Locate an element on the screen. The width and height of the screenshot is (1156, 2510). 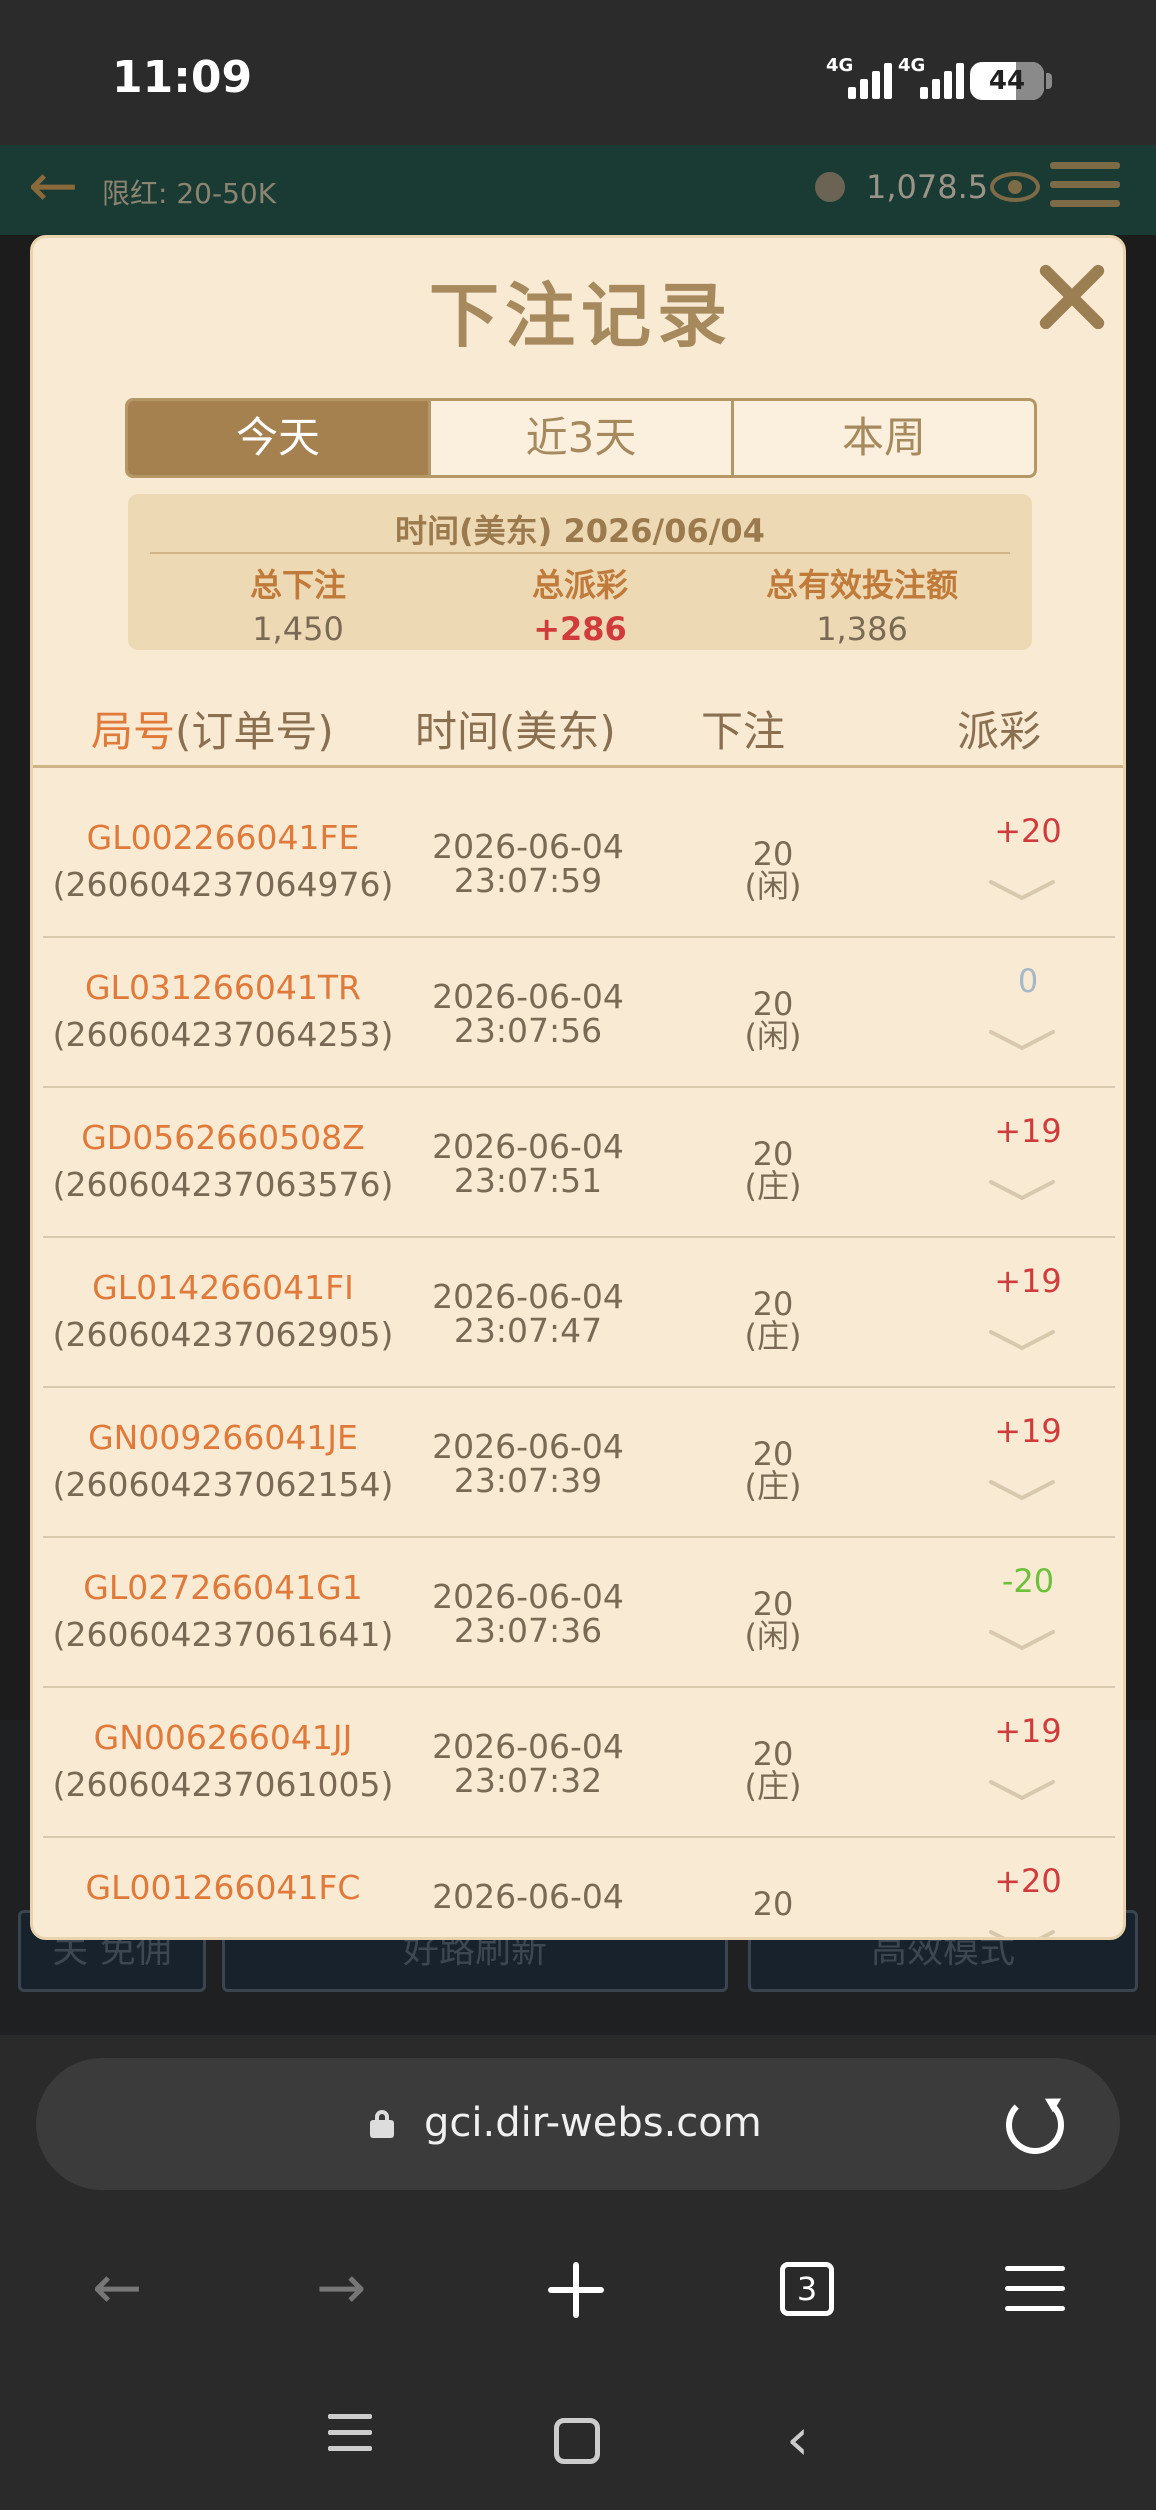
bet-cell: 20 (闲) is located at coordinates (773, 1020).